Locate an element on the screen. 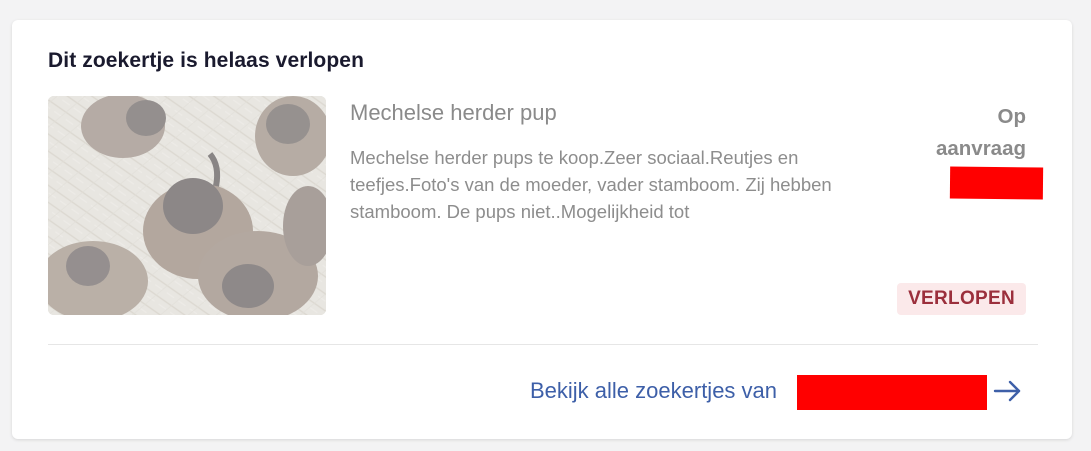  price-line-1: Op is located at coordinates (1011, 116).